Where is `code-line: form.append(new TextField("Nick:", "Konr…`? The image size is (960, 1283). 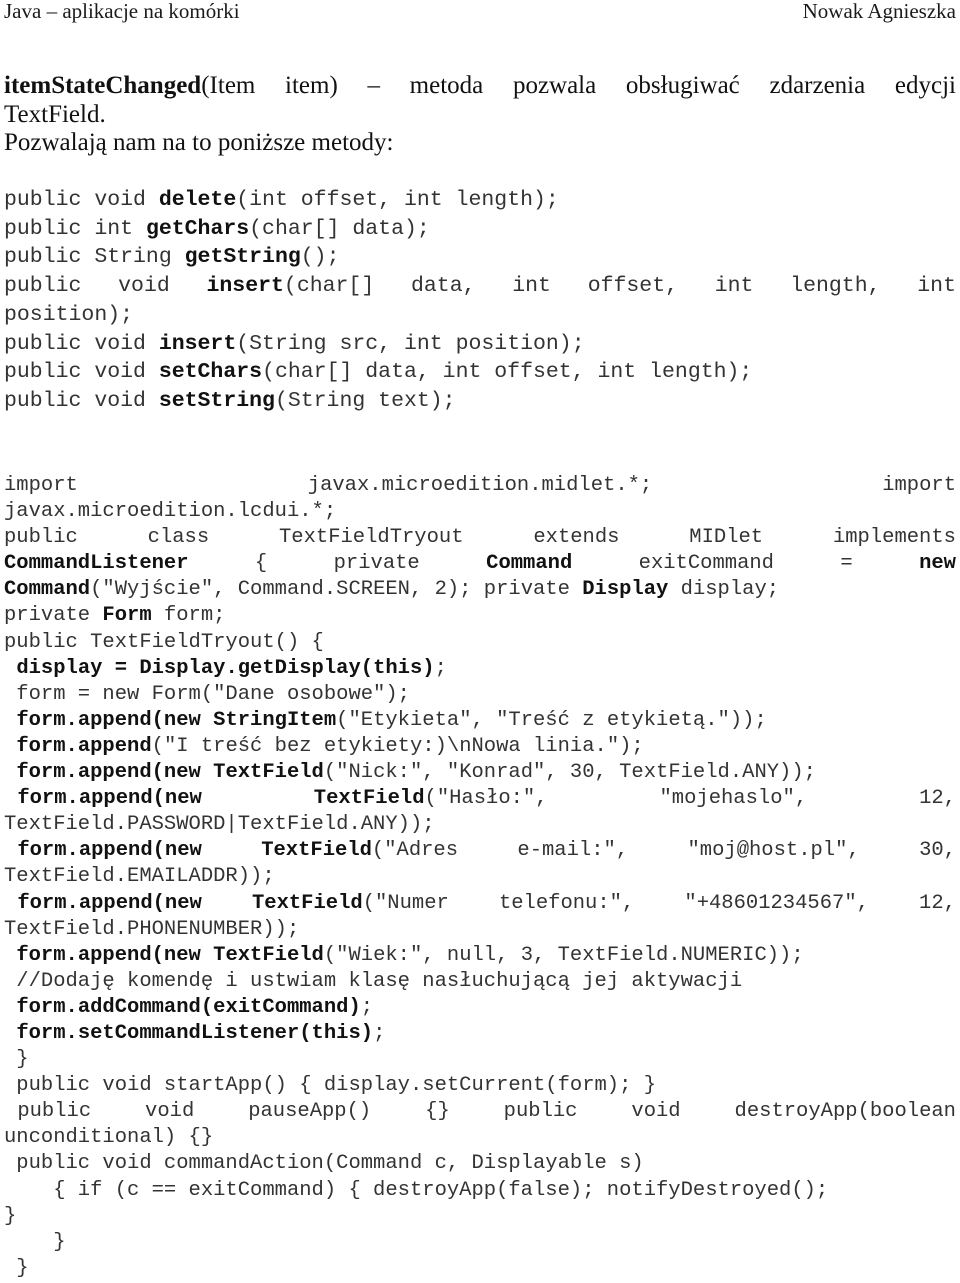
code-line: form.append(new TextField("Nick:", "Konr… is located at coordinates (480, 773).